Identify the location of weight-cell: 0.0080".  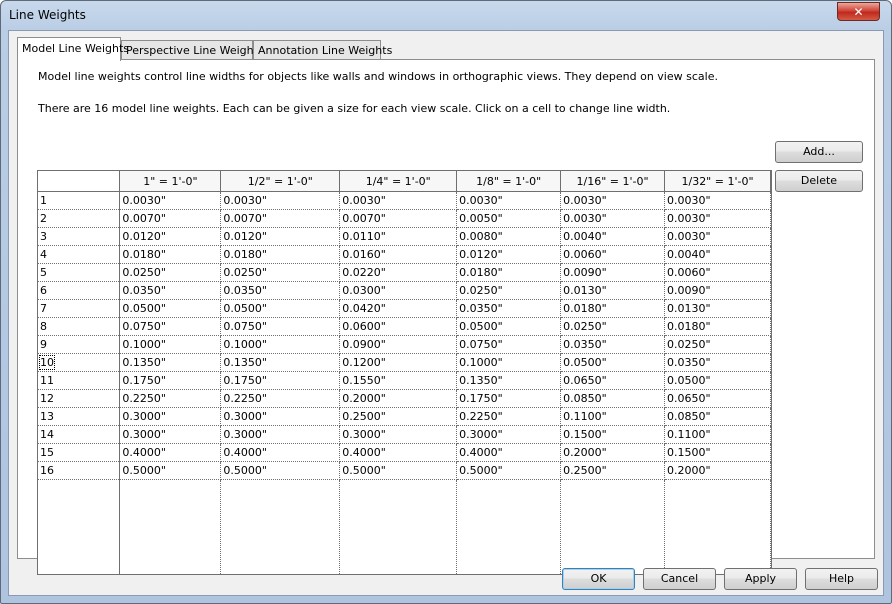
(509, 236).